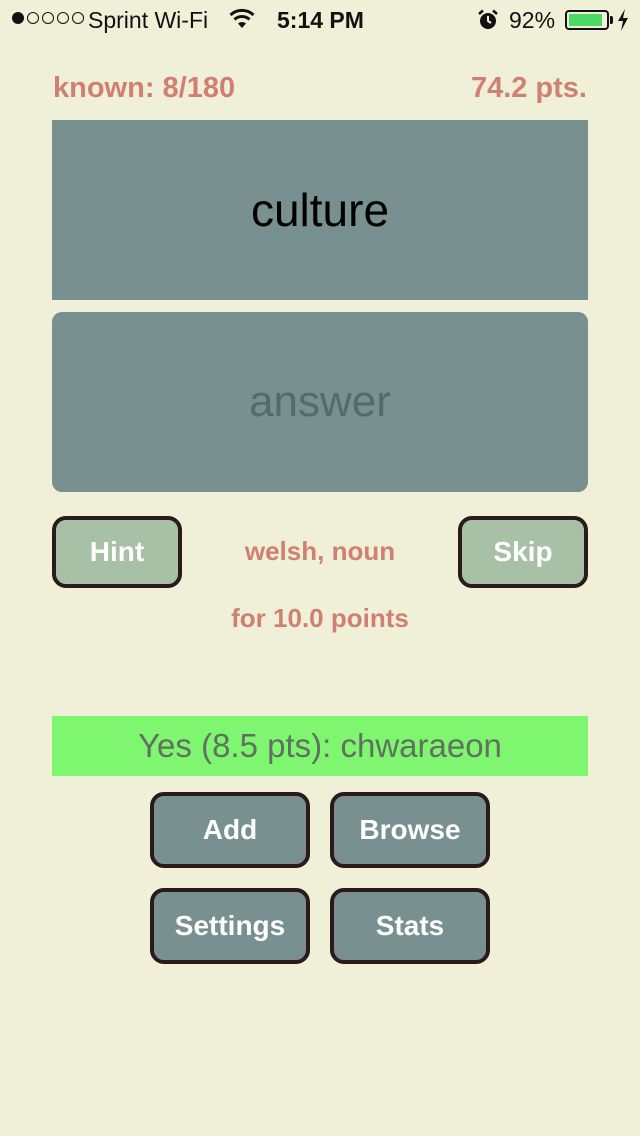 The height and width of the screenshot is (1136, 640). What do you see at coordinates (528, 88) in the screenshot?
I see `total-points: 74.2 pts.` at bounding box center [528, 88].